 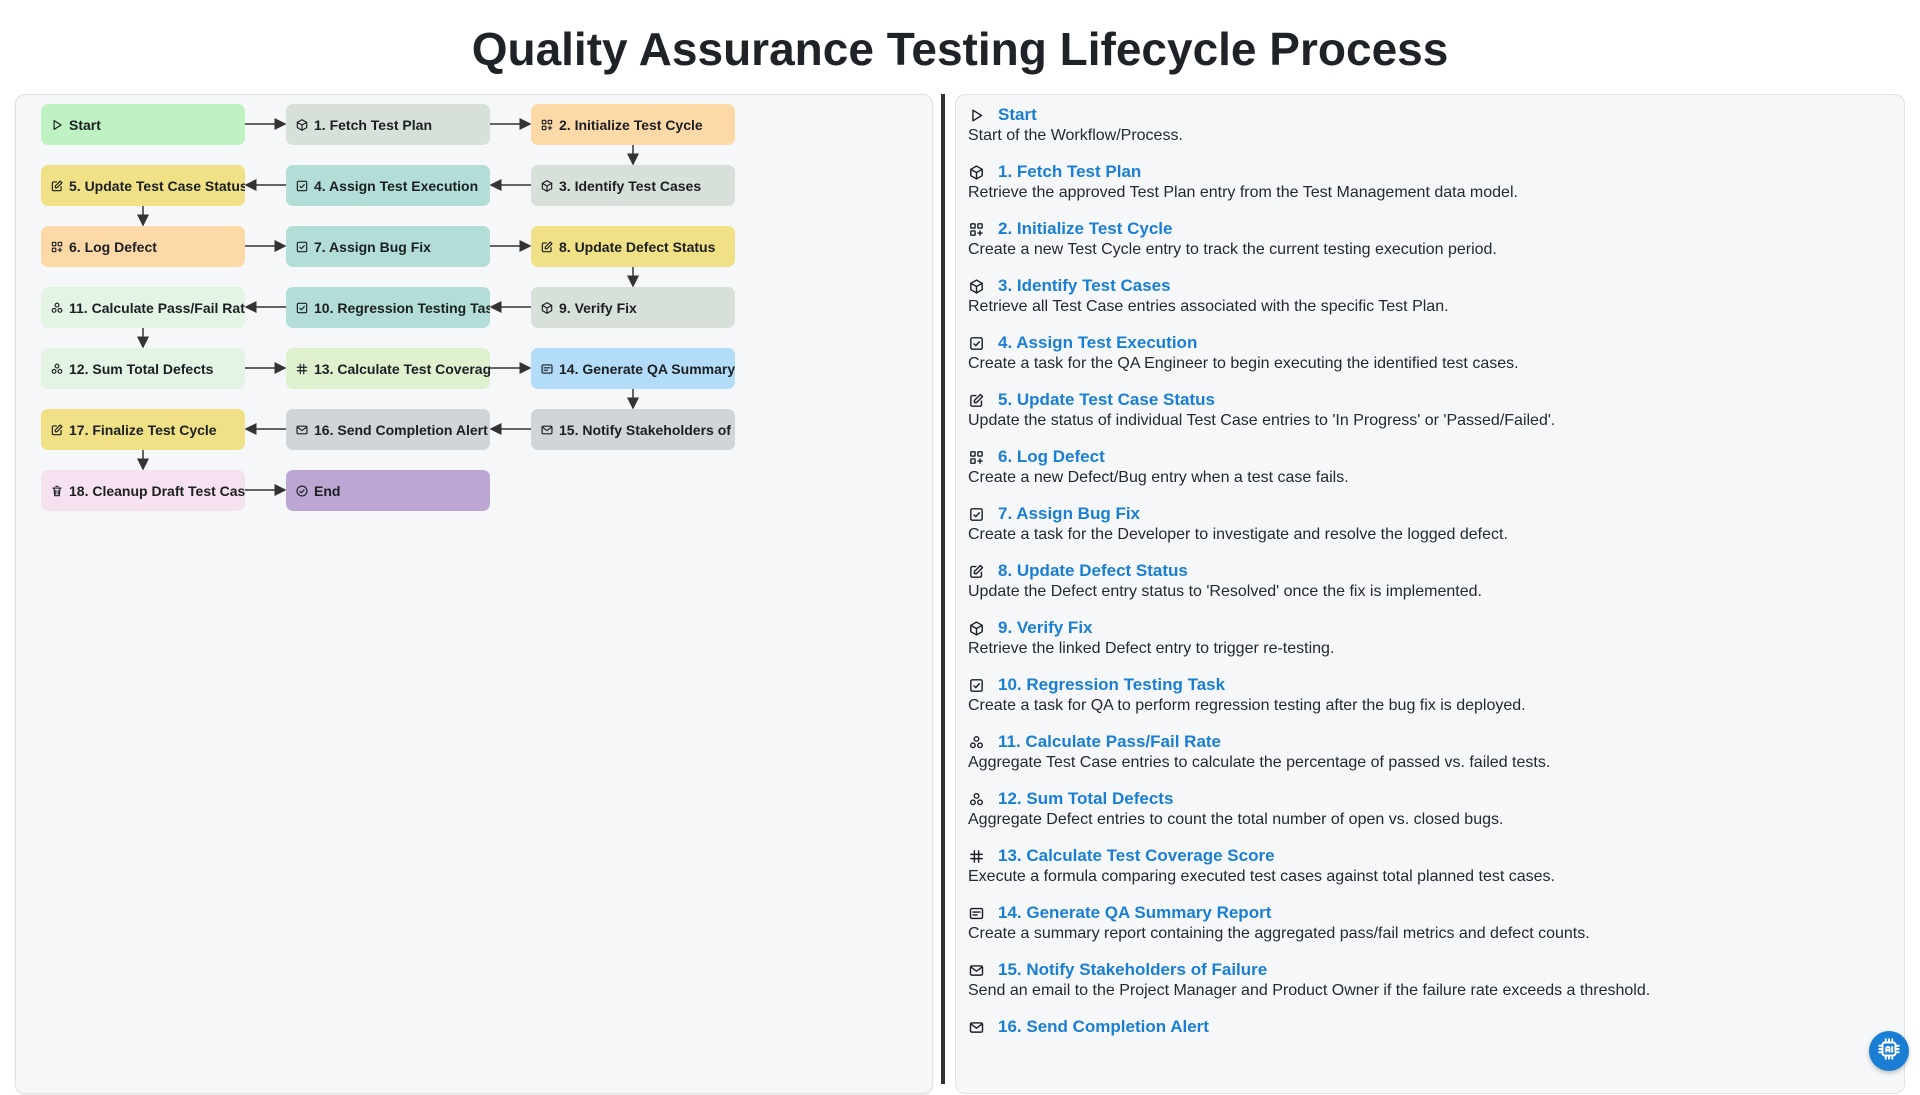 I want to click on flow-node-n4: 4. Assign Test Execution, so click(x=388, y=185).